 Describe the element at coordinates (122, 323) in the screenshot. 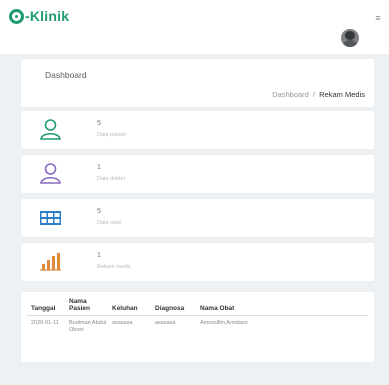

I see `cell-keluhan: asasasa` at that location.